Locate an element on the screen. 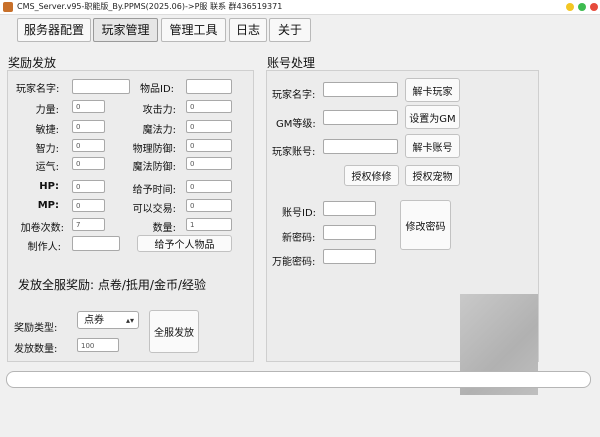  luck-input: 0 is located at coordinates (88, 163).